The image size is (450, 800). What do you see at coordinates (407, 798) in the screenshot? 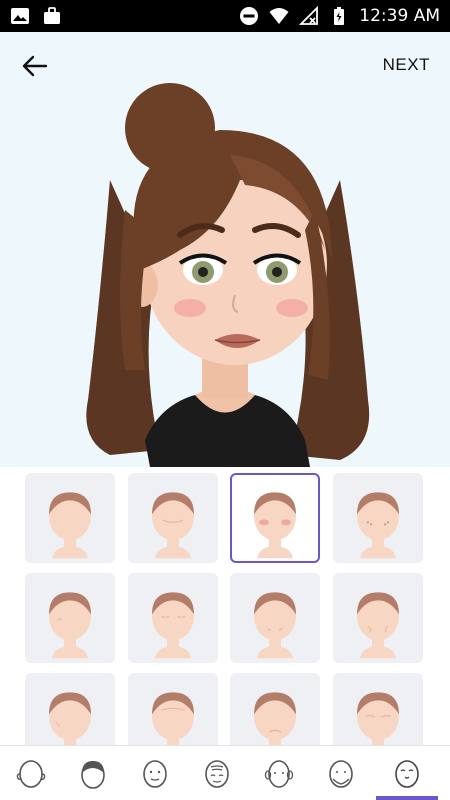
I see `active-tab-indicator` at bounding box center [407, 798].